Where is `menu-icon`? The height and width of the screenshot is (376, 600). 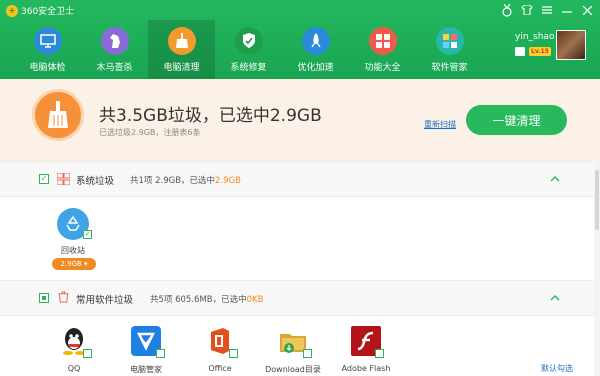
menu-icon is located at coordinates (547, 10).